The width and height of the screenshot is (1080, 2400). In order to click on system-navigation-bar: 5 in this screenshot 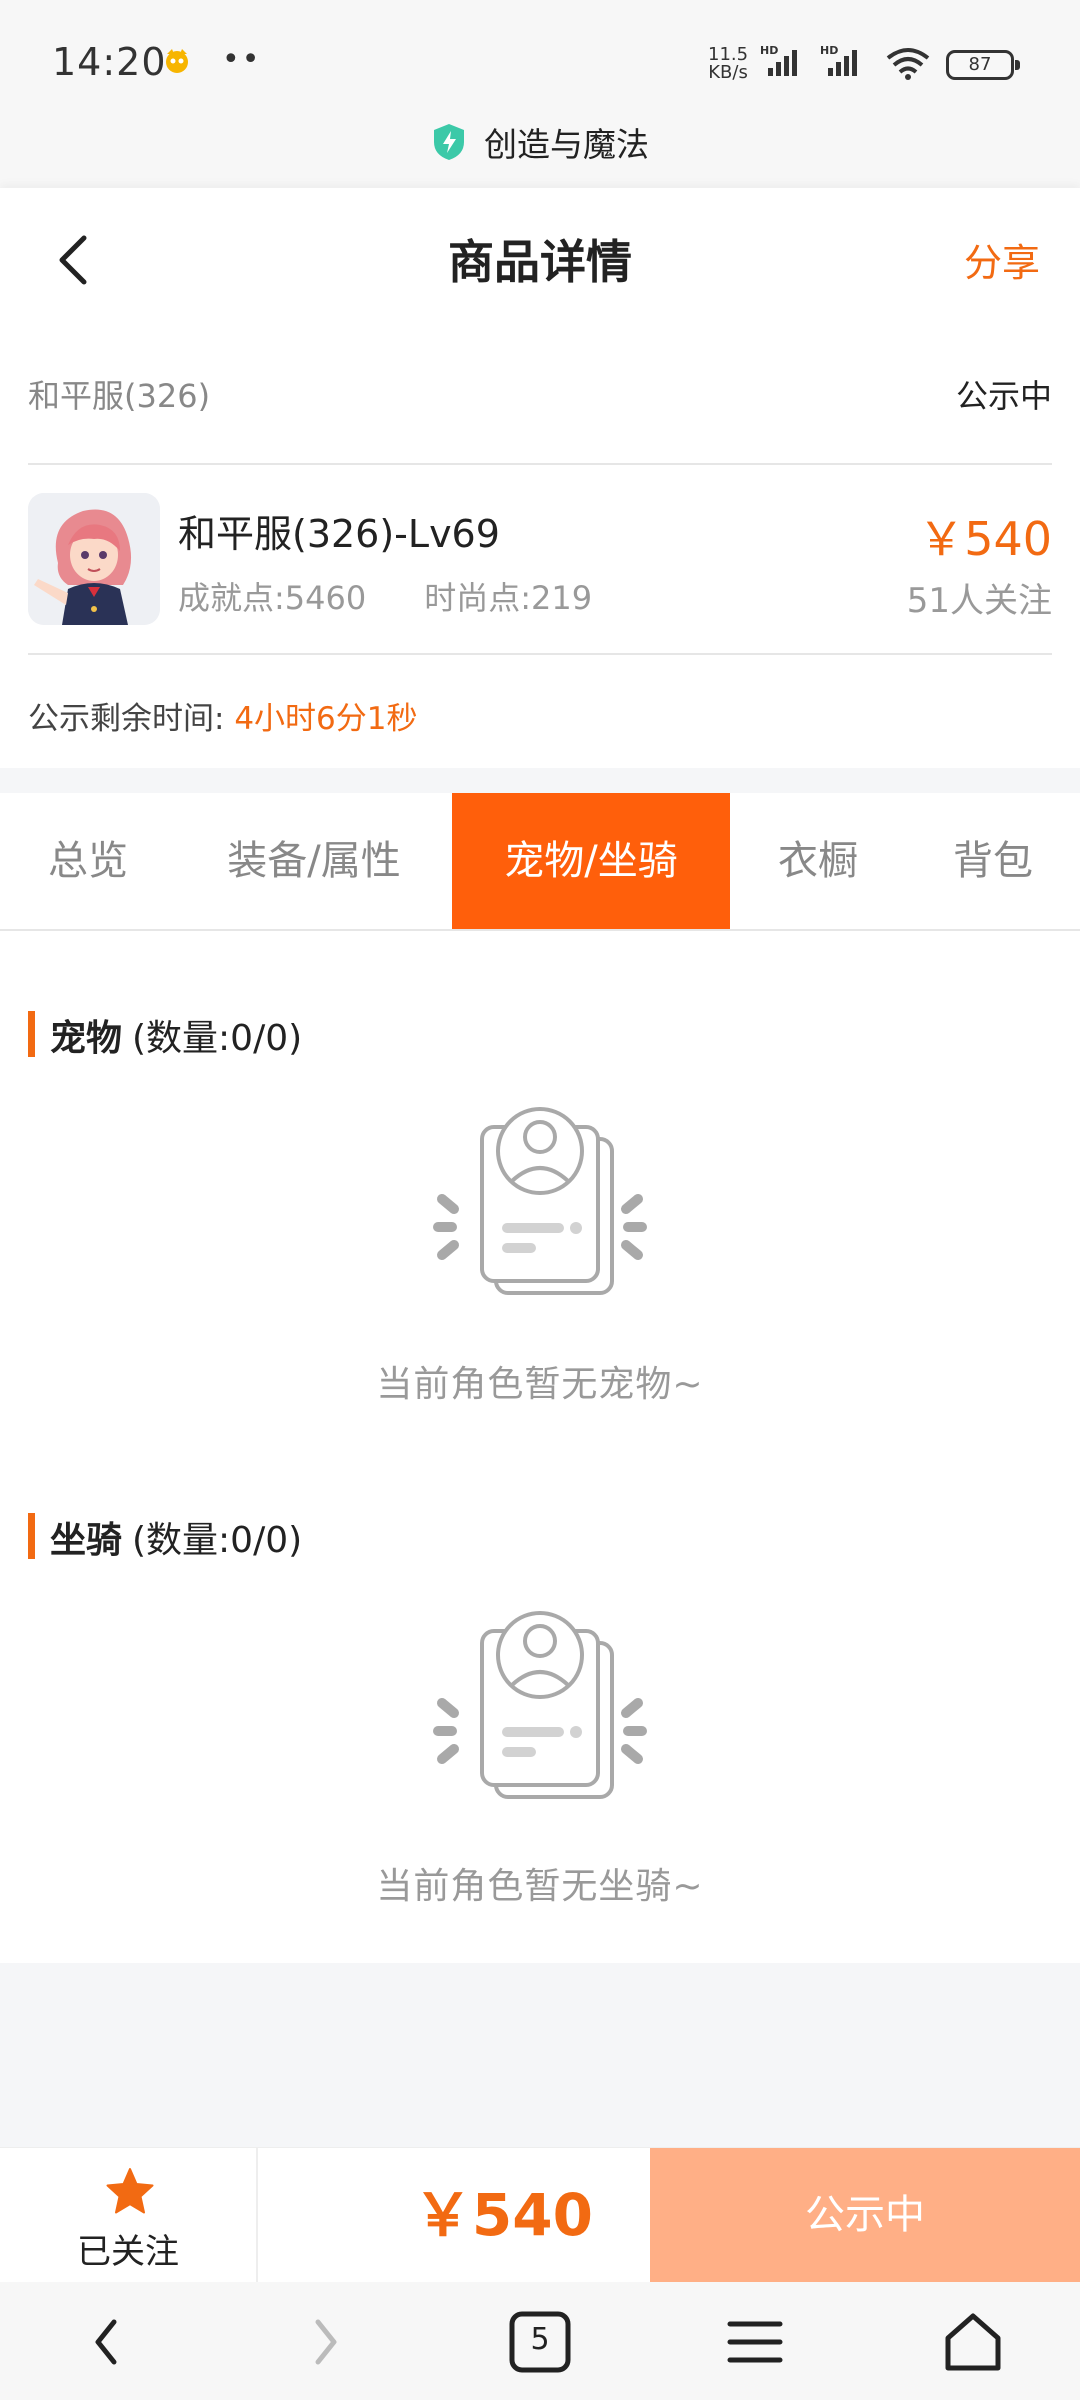, I will do `click(540, 2341)`.